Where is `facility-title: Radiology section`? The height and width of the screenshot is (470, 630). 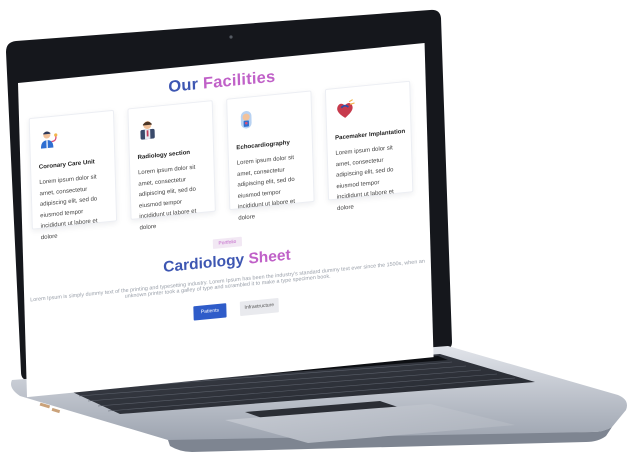 facility-title: Radiology section is located at coordinates (164, 155).